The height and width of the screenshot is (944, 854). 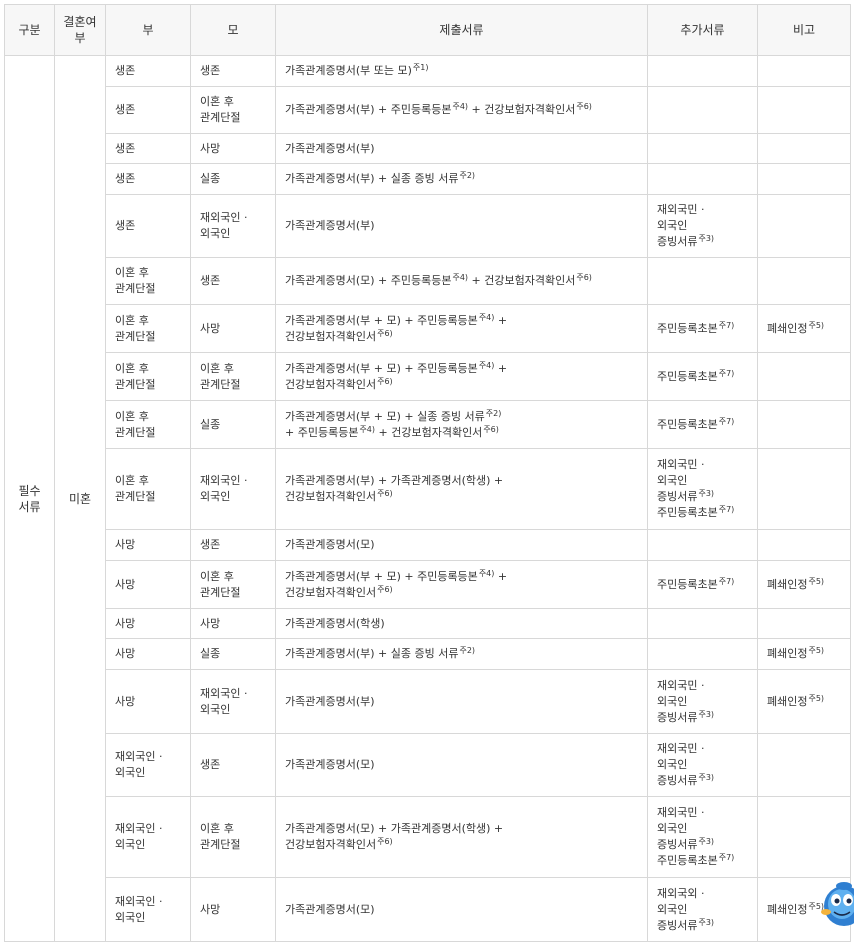 I want to click on submit-docs-text: 가족관계증명서(부 + 모) + 실종 증빙 서류, so click(x=385, y=416).